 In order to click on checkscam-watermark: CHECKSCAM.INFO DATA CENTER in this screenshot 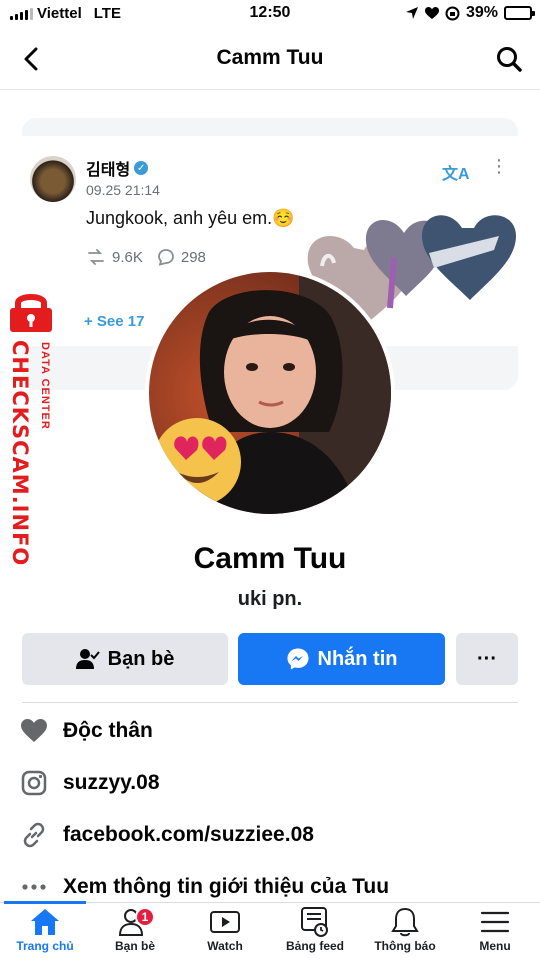, I will do `click(32, 428)`.